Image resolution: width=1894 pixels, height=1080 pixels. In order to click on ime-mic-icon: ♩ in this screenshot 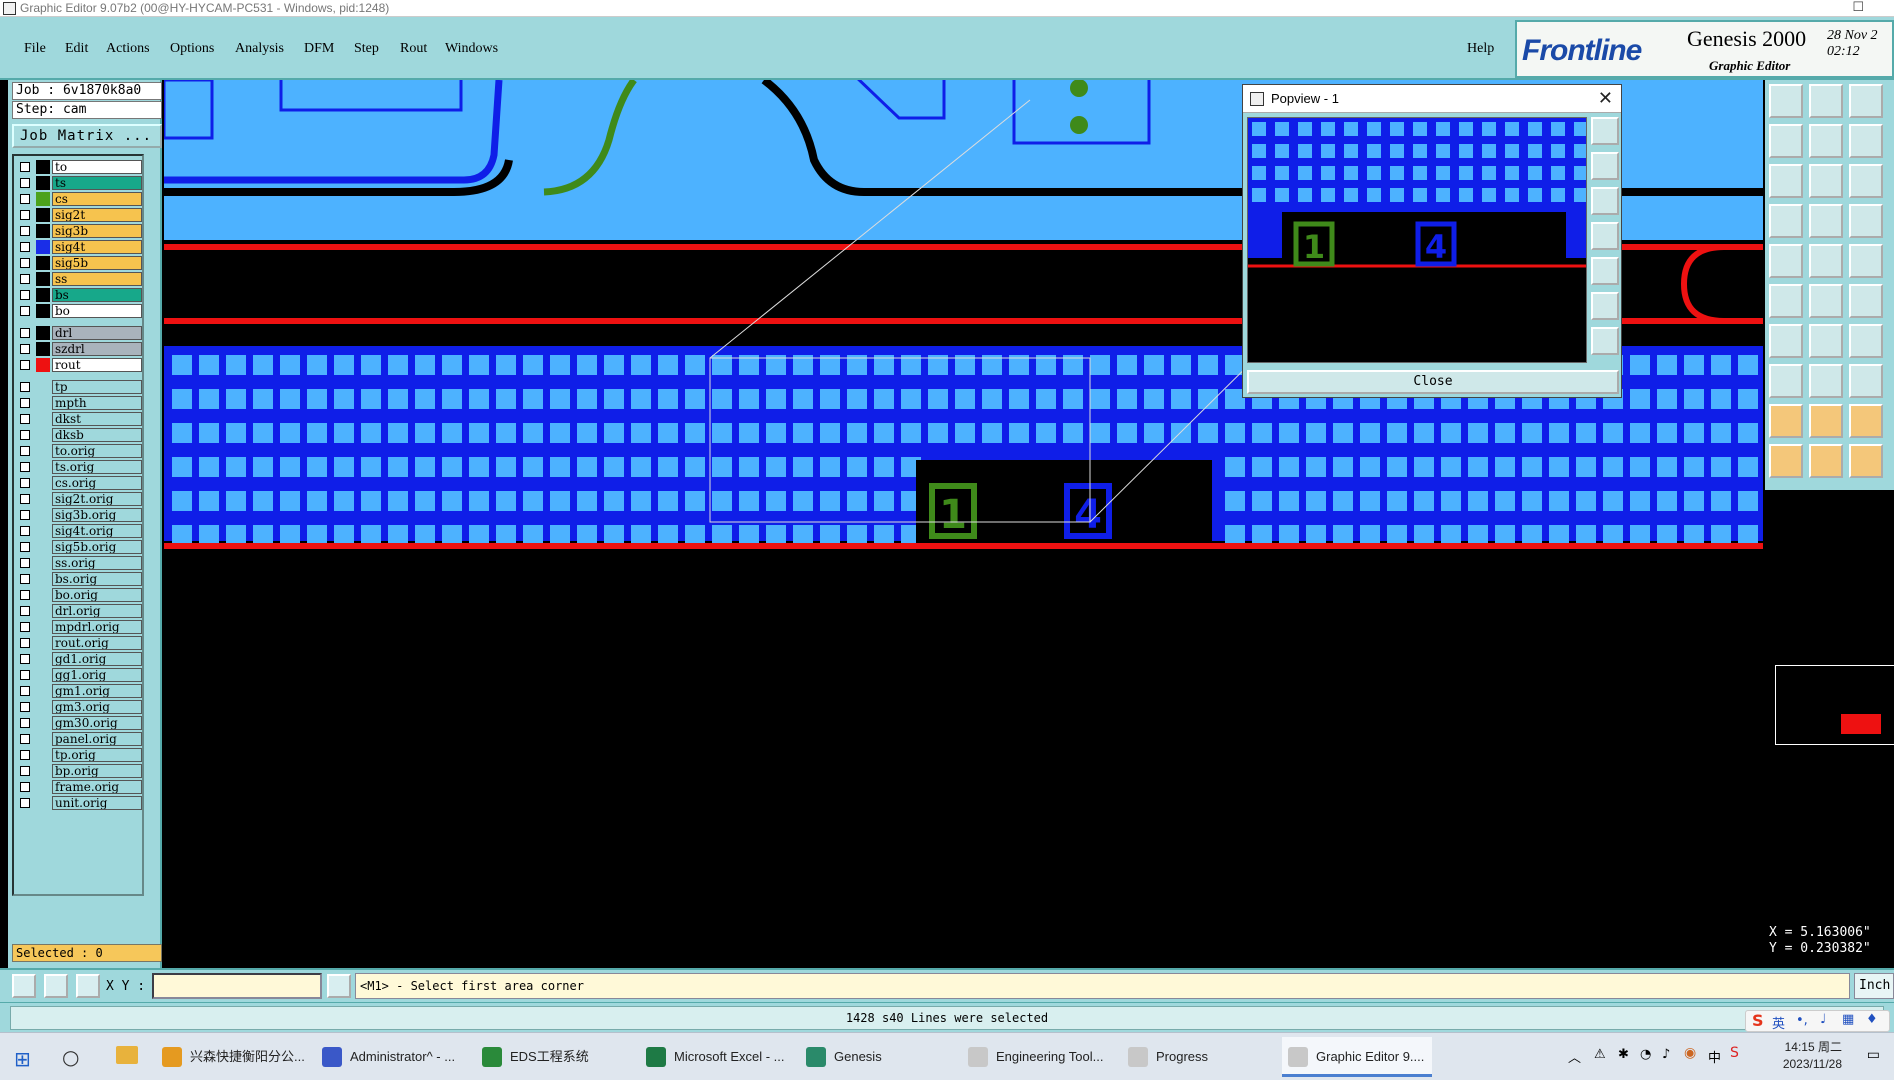, I will do `click(1823, 1019)`.